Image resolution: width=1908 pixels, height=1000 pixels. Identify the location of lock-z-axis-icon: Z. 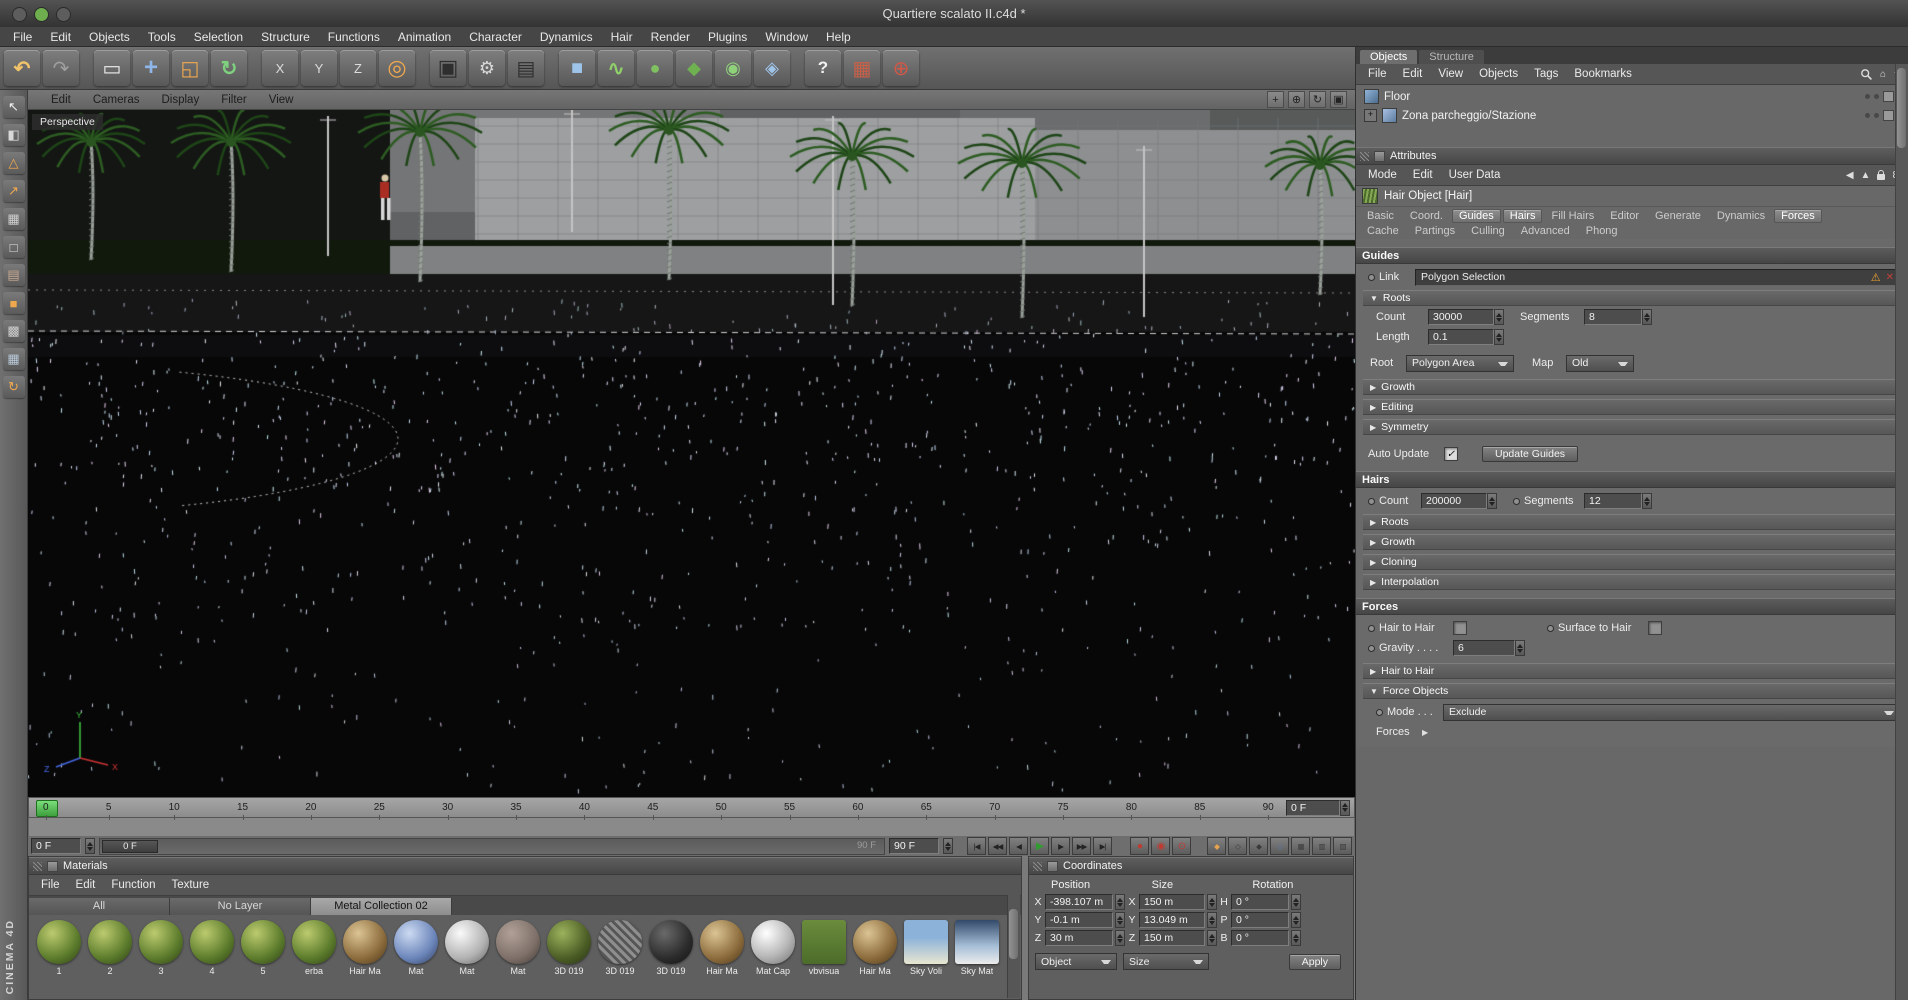
(358, 68).